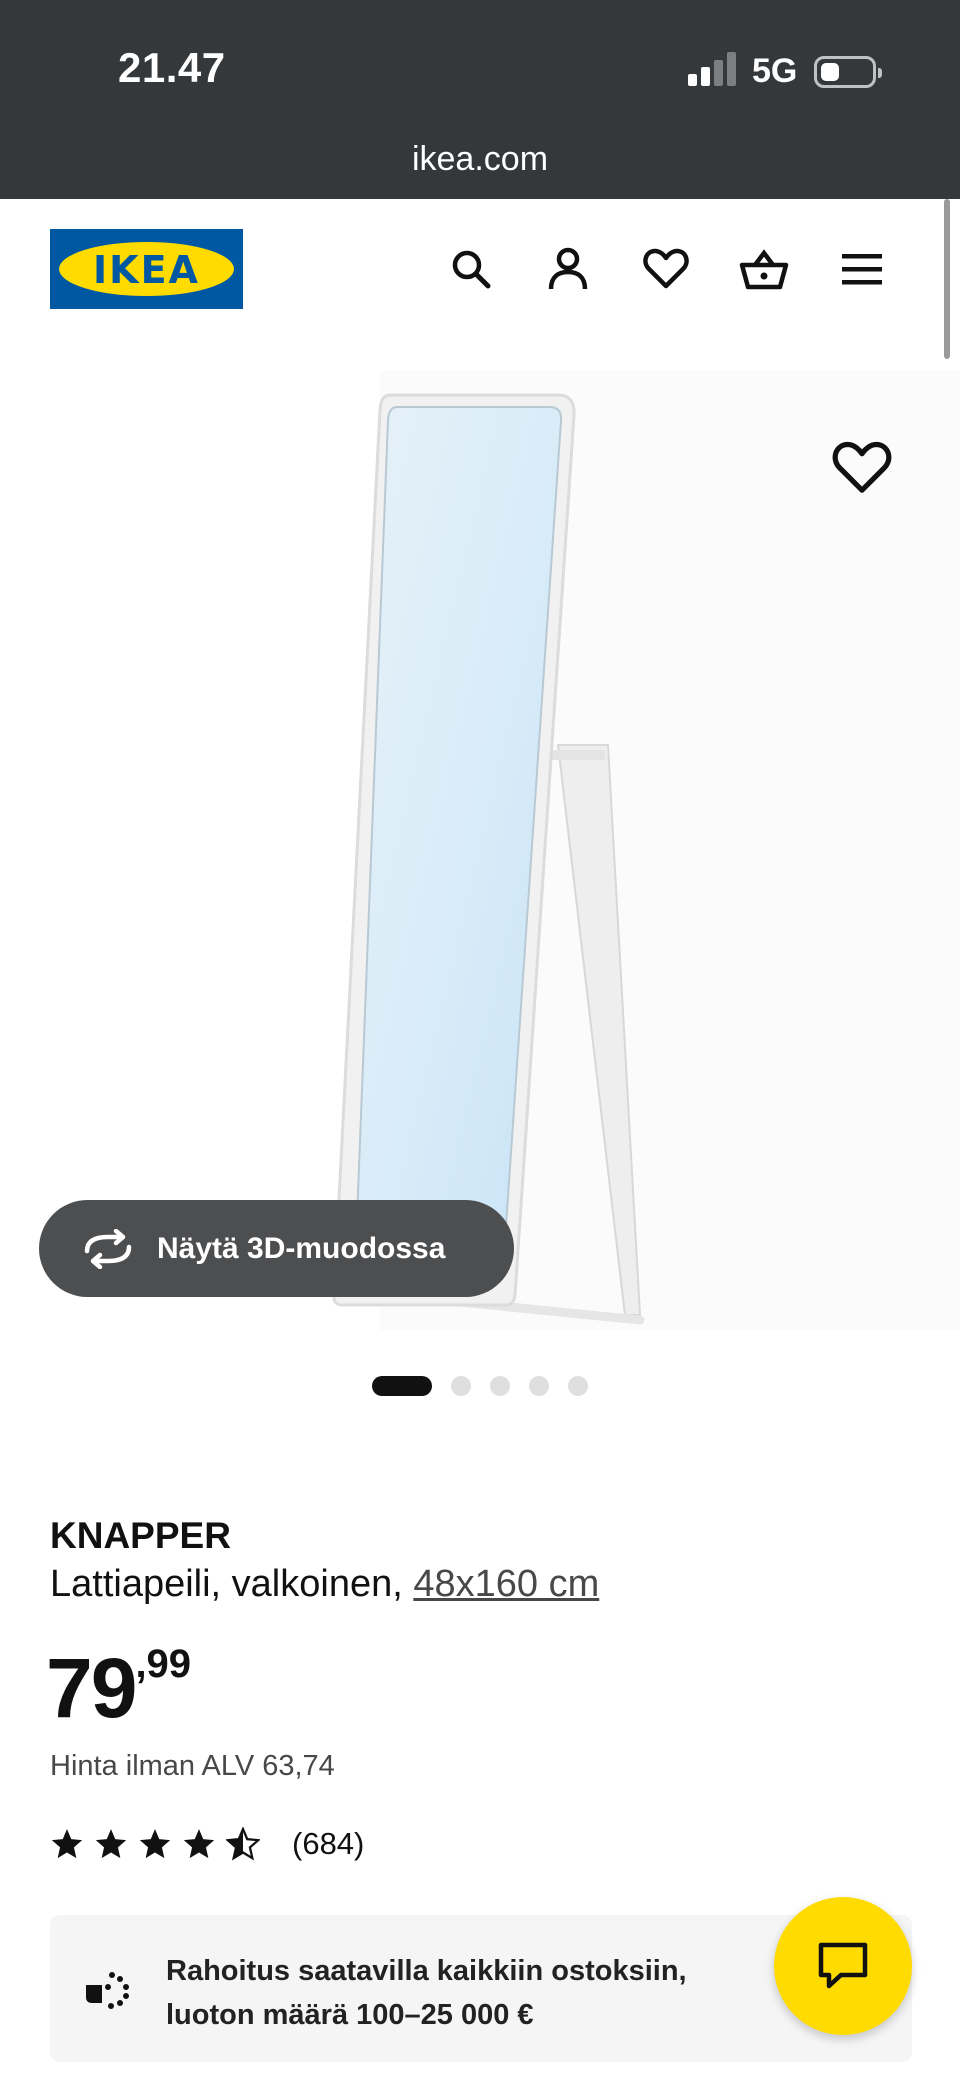 The width and height of the screenshot is (960, 2081). What do you see at coordinates (666, 269) in the screenshot?
I see `heart-icon` at bounding box center [666, 269].